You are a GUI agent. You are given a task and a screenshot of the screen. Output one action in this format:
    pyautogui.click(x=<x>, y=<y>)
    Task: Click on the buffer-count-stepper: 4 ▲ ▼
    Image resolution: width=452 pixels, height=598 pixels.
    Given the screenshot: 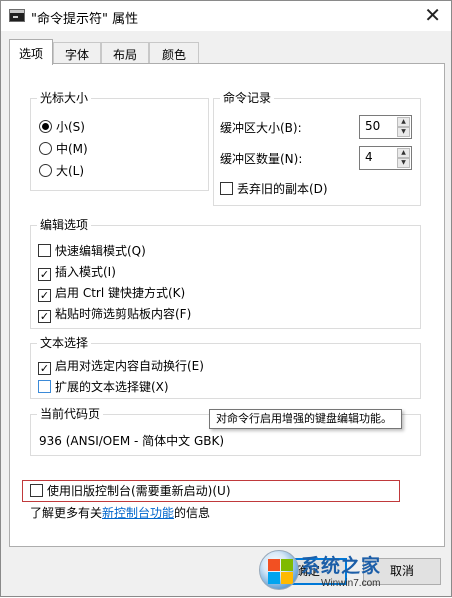 What is the action you would take?
    pyautogui.click(x=385, y=158)
    